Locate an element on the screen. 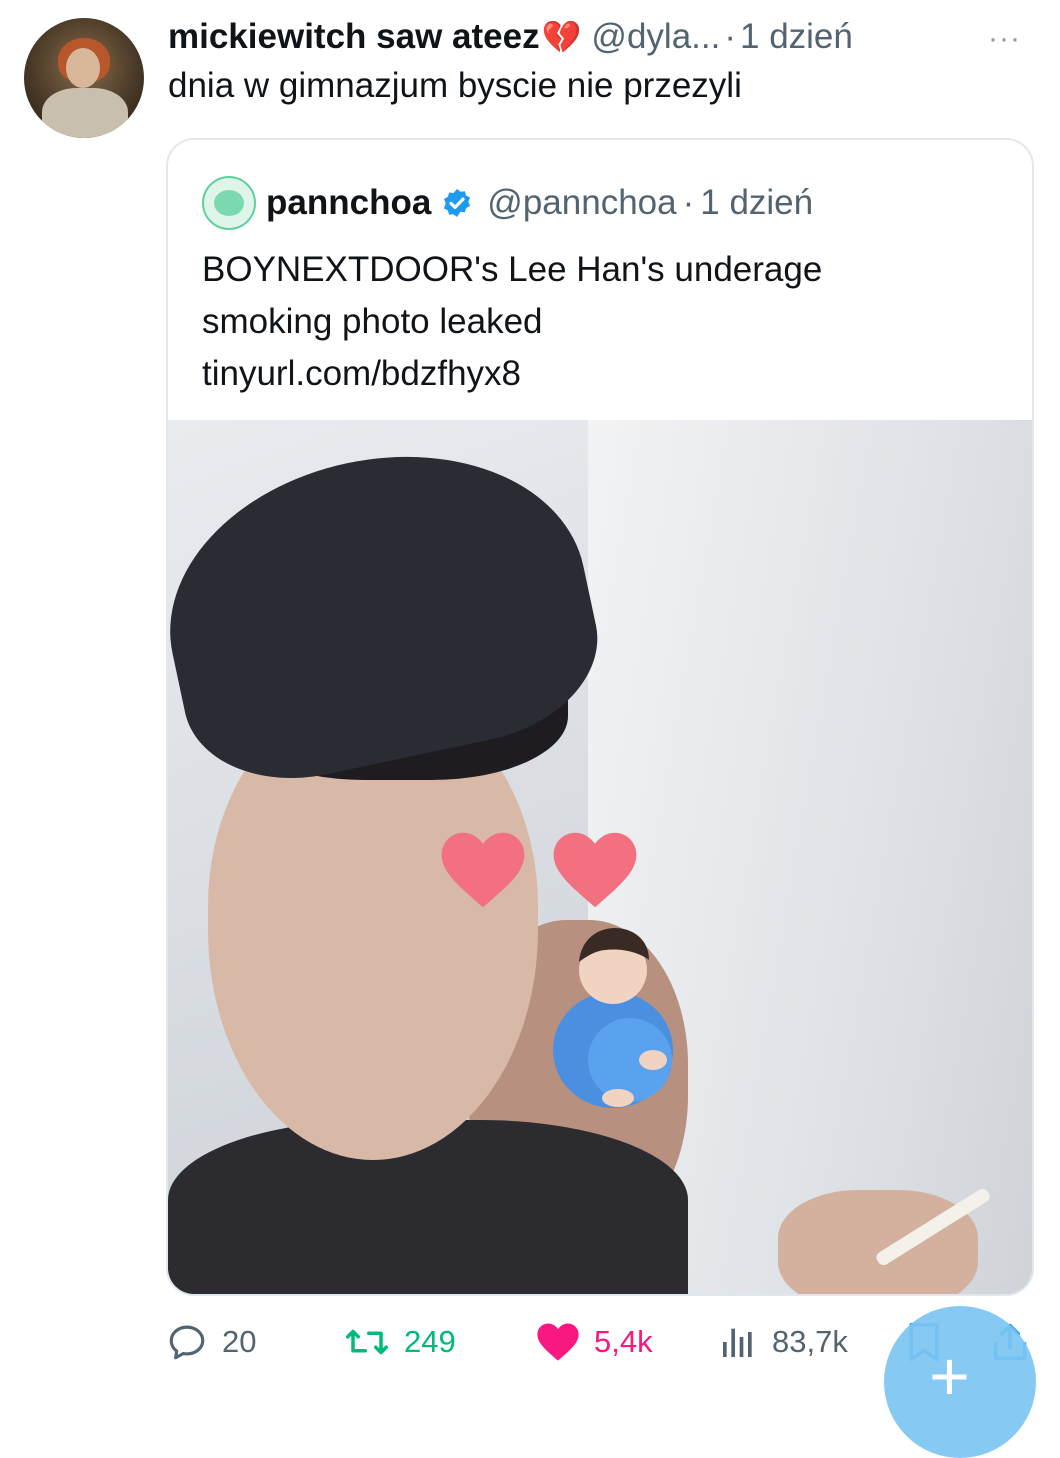 Image resolution: width=1060 pixels, height=1458 pixels. quoted-author-display-name: pannchoa is located at coordinates (348, 203).